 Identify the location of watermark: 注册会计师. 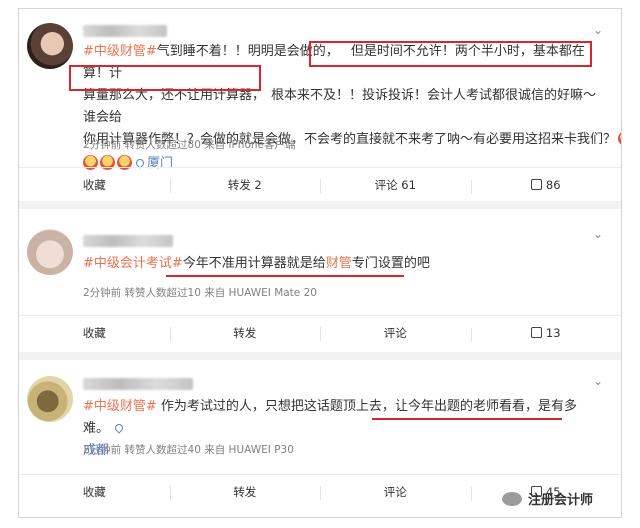
(547, 498).